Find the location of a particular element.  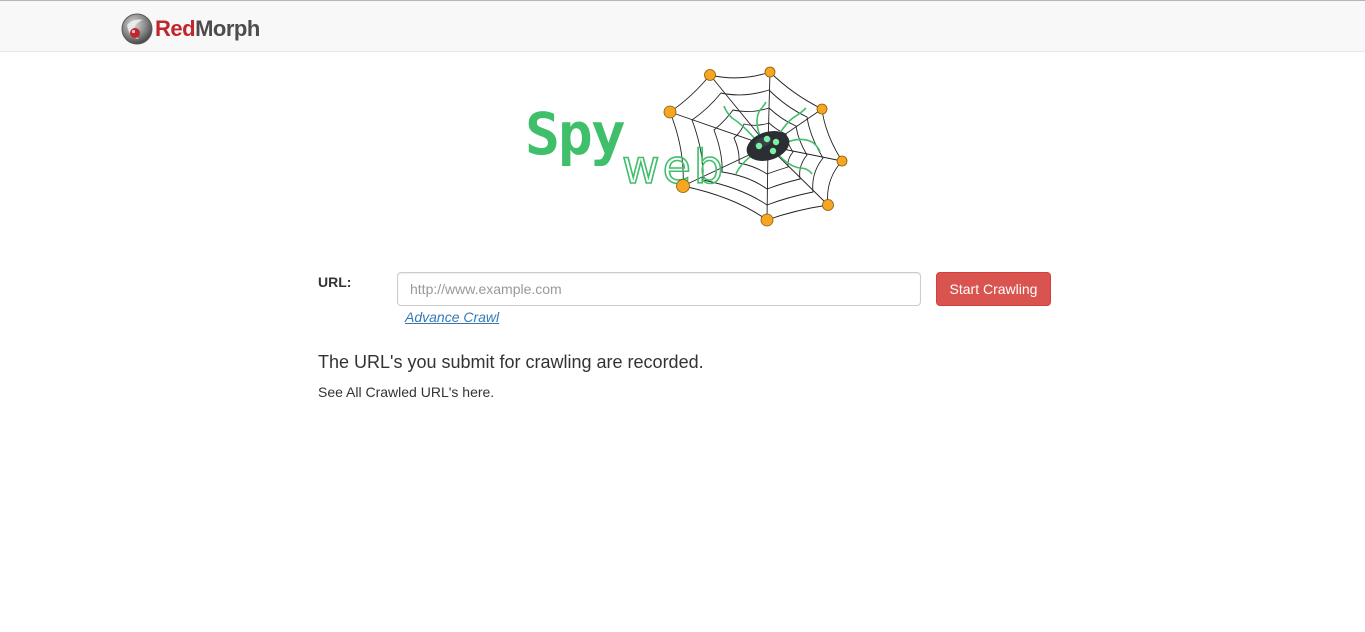

top-navbar: RedMorph is located at coordinates (682, 26).